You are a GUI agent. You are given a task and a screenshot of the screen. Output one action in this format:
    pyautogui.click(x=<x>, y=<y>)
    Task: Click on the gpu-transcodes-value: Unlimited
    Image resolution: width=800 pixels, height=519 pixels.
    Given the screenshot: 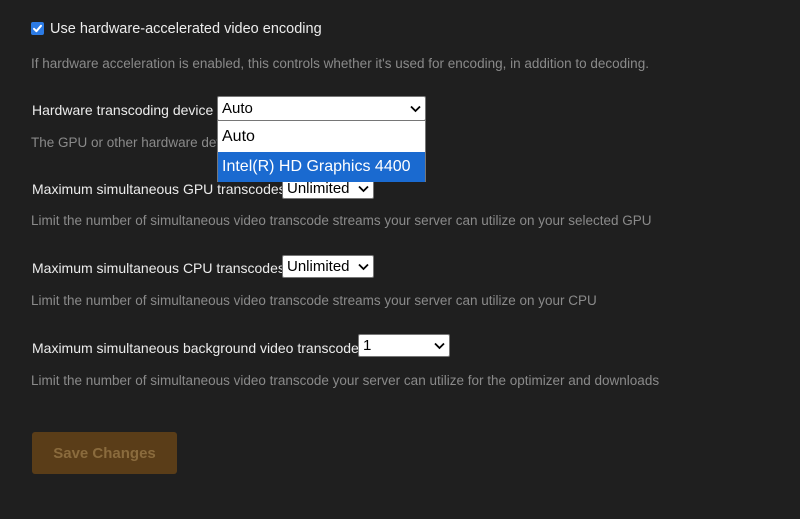 What is the action you would take?
    pyautogui.click(x=318, y=188)
    